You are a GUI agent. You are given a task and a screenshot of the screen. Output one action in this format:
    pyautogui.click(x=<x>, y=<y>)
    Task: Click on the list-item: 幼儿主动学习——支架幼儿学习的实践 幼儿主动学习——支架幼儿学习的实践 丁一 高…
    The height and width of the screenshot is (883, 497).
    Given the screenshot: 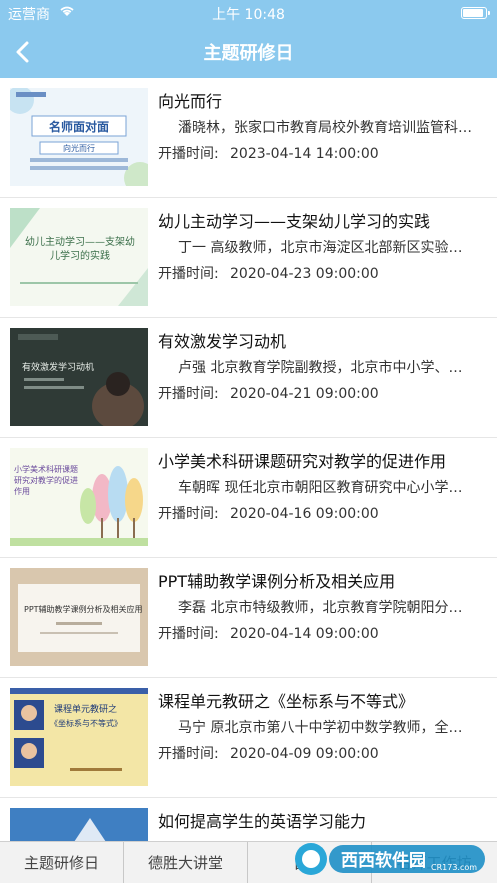 What is the action you would take?
    pyautogui.click(x=248, y=258)
    